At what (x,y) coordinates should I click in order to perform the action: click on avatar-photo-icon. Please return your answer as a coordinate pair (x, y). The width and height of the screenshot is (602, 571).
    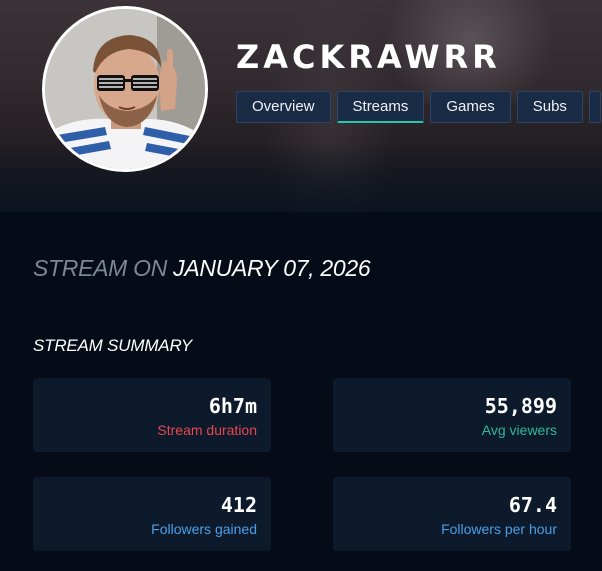
    Looking at the image, I should click on (125, 89).